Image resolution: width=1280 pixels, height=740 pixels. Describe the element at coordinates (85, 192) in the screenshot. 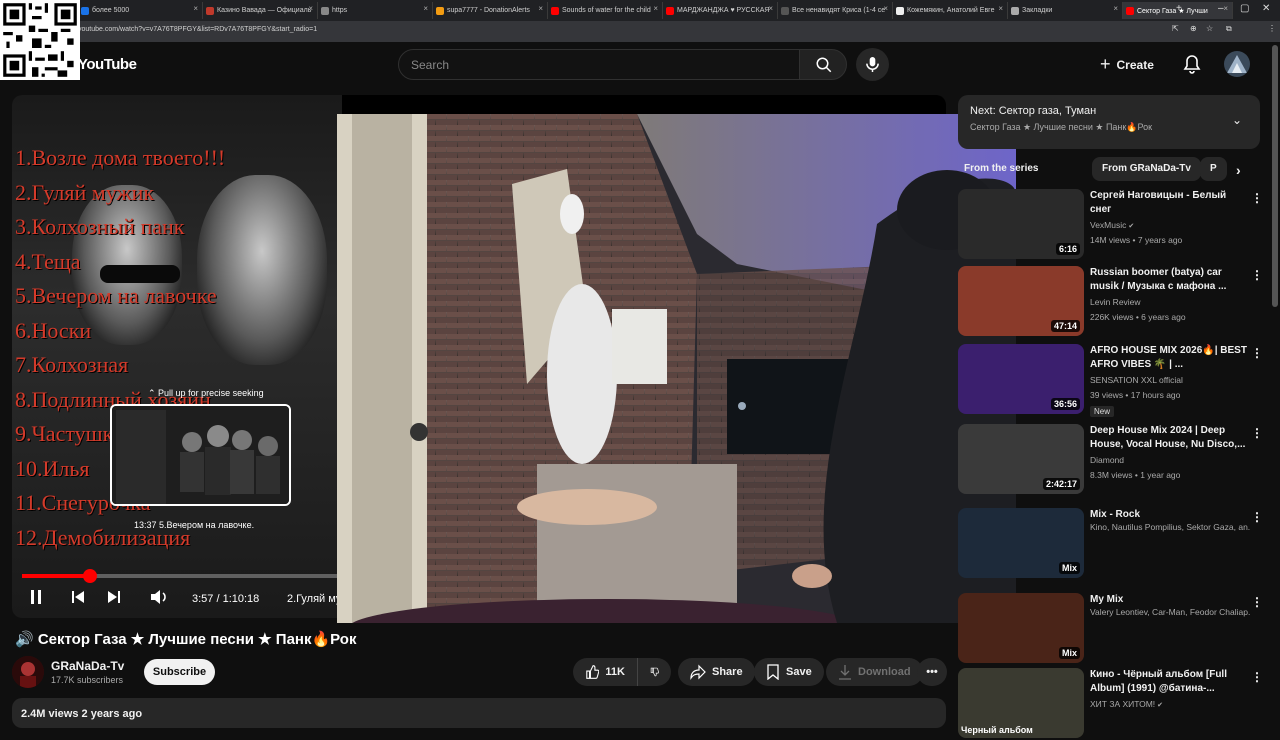

I see `track-list-item: 2.Гуляй мужик` at that location.